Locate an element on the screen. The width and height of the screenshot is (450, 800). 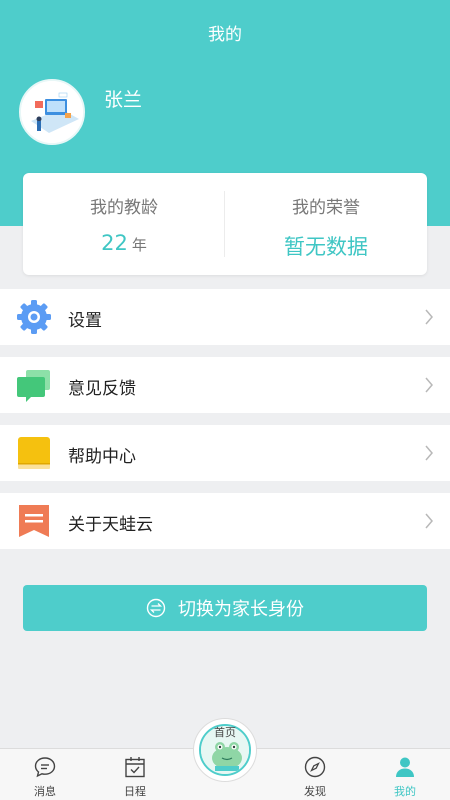
switch-to-parent-button: 切换为家长身份 is located at coordinates (225, 608).